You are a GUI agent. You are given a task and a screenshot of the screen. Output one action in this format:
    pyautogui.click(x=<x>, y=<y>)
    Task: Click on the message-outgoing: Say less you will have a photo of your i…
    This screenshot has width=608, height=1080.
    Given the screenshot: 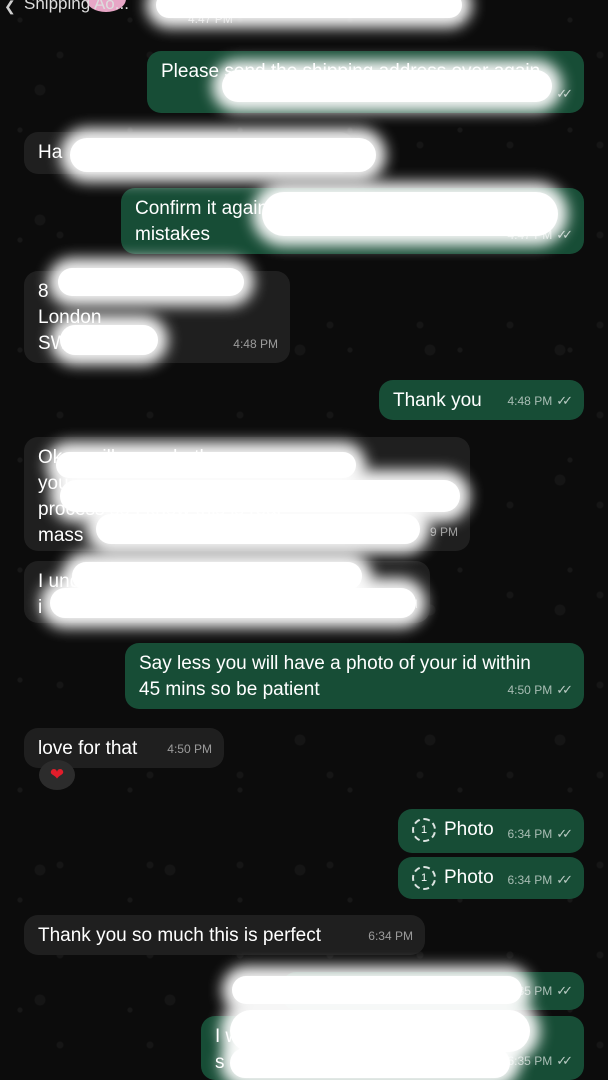 What is the action you would take?
    pyautogui.click(x=354, y=676)
    